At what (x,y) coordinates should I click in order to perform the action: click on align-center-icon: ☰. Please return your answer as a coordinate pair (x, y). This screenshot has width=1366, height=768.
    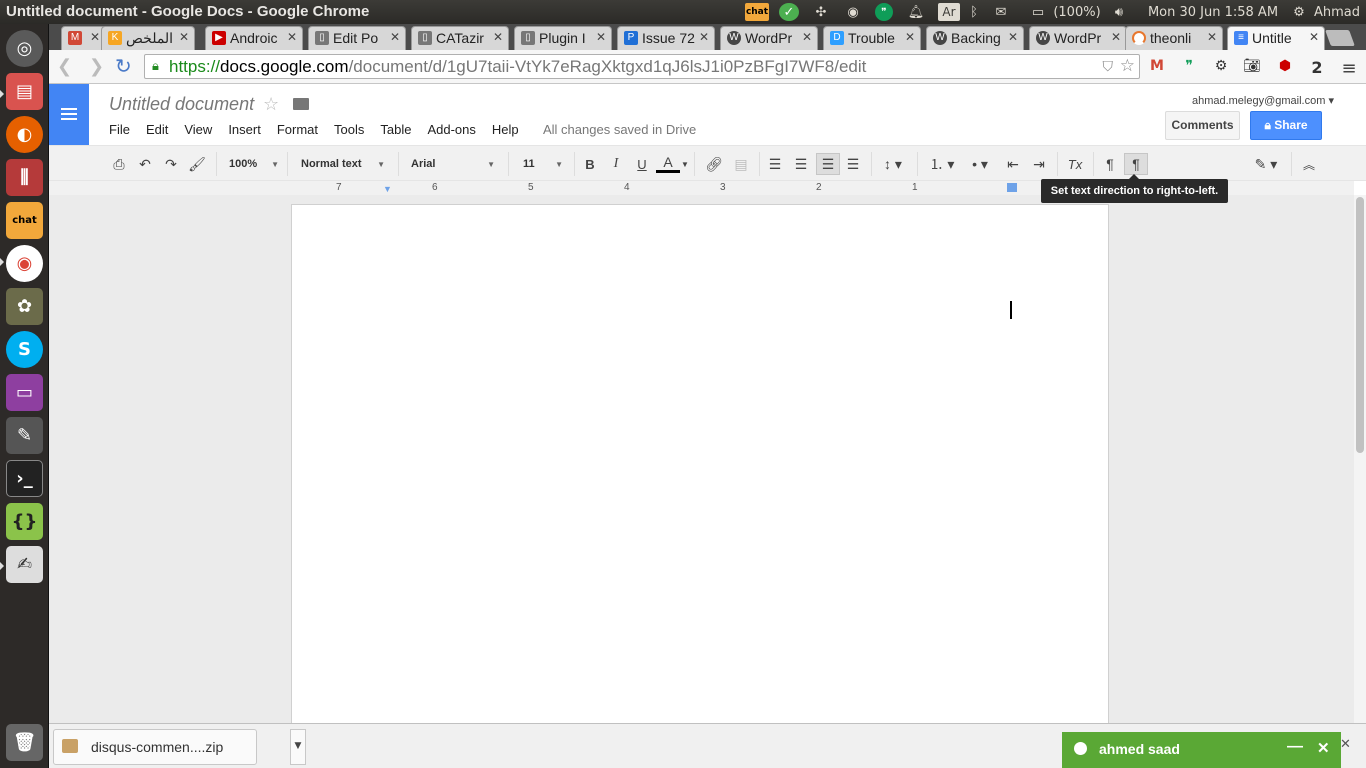
    Looking at the image, I should click on (801, 164).